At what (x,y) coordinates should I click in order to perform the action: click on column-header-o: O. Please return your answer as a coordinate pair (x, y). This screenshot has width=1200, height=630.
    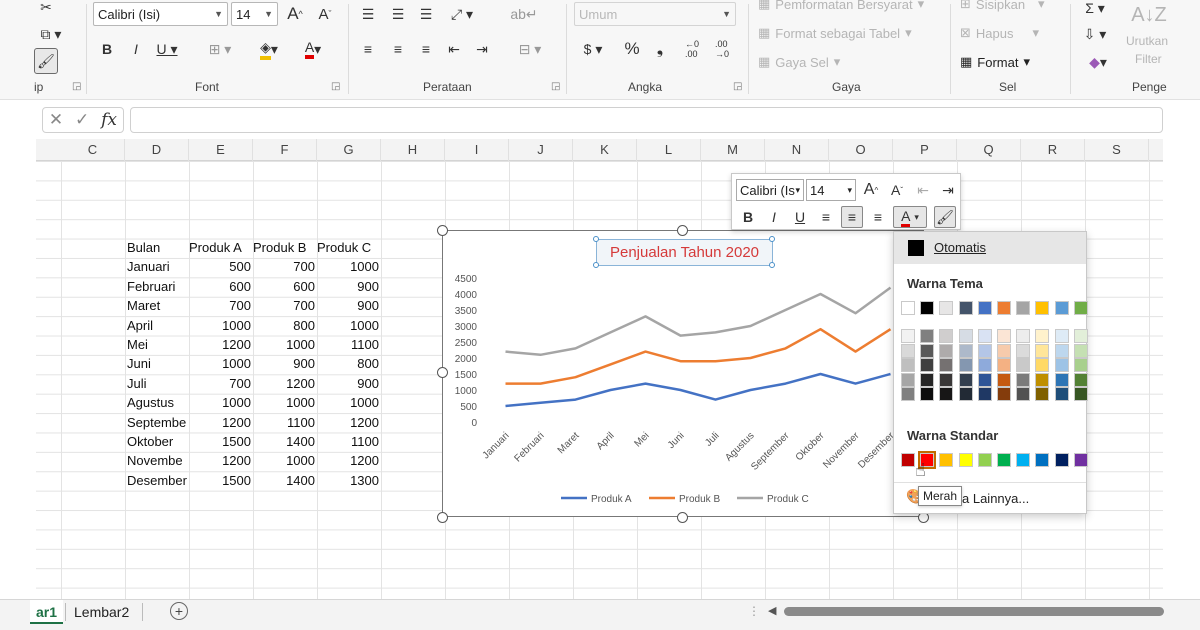
    Looking at the image, I should click on (861, 150).